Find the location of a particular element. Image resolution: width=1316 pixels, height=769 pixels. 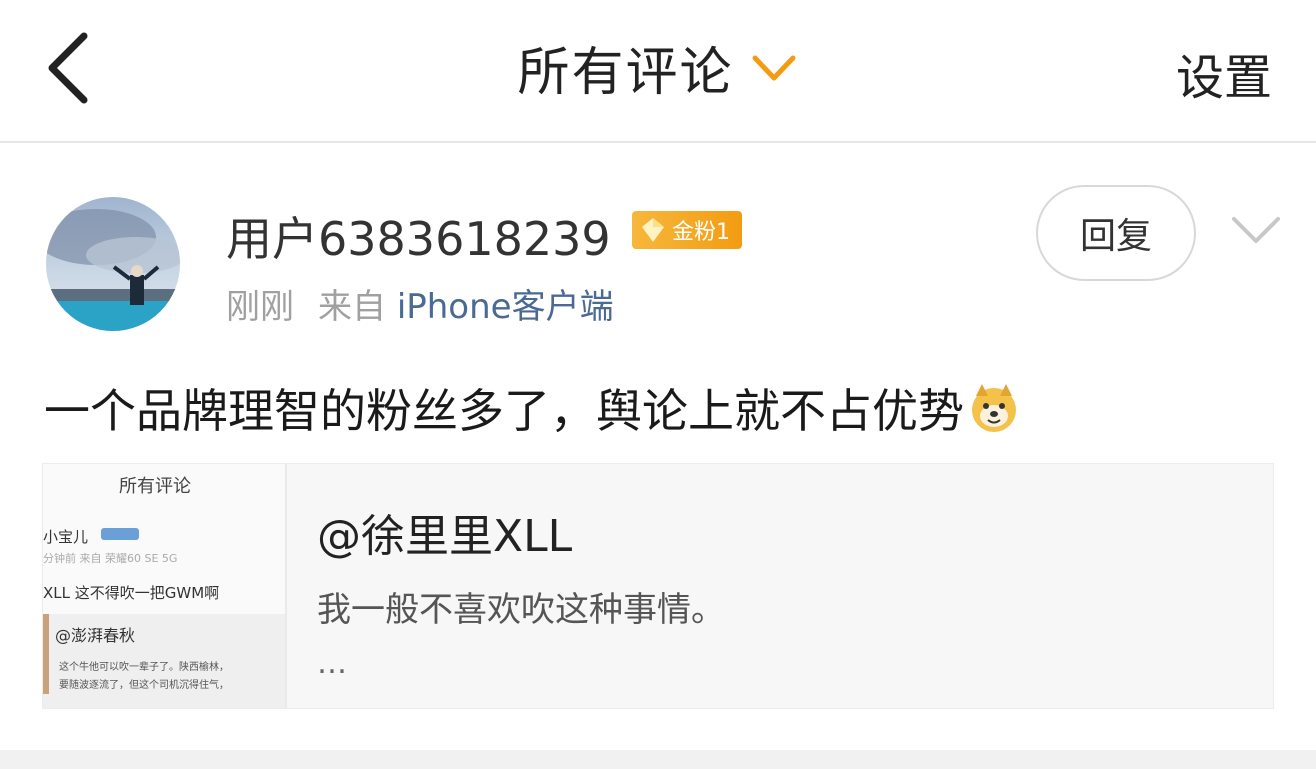

thumb-title: 所有评论 is located at coordinates (155, 486).